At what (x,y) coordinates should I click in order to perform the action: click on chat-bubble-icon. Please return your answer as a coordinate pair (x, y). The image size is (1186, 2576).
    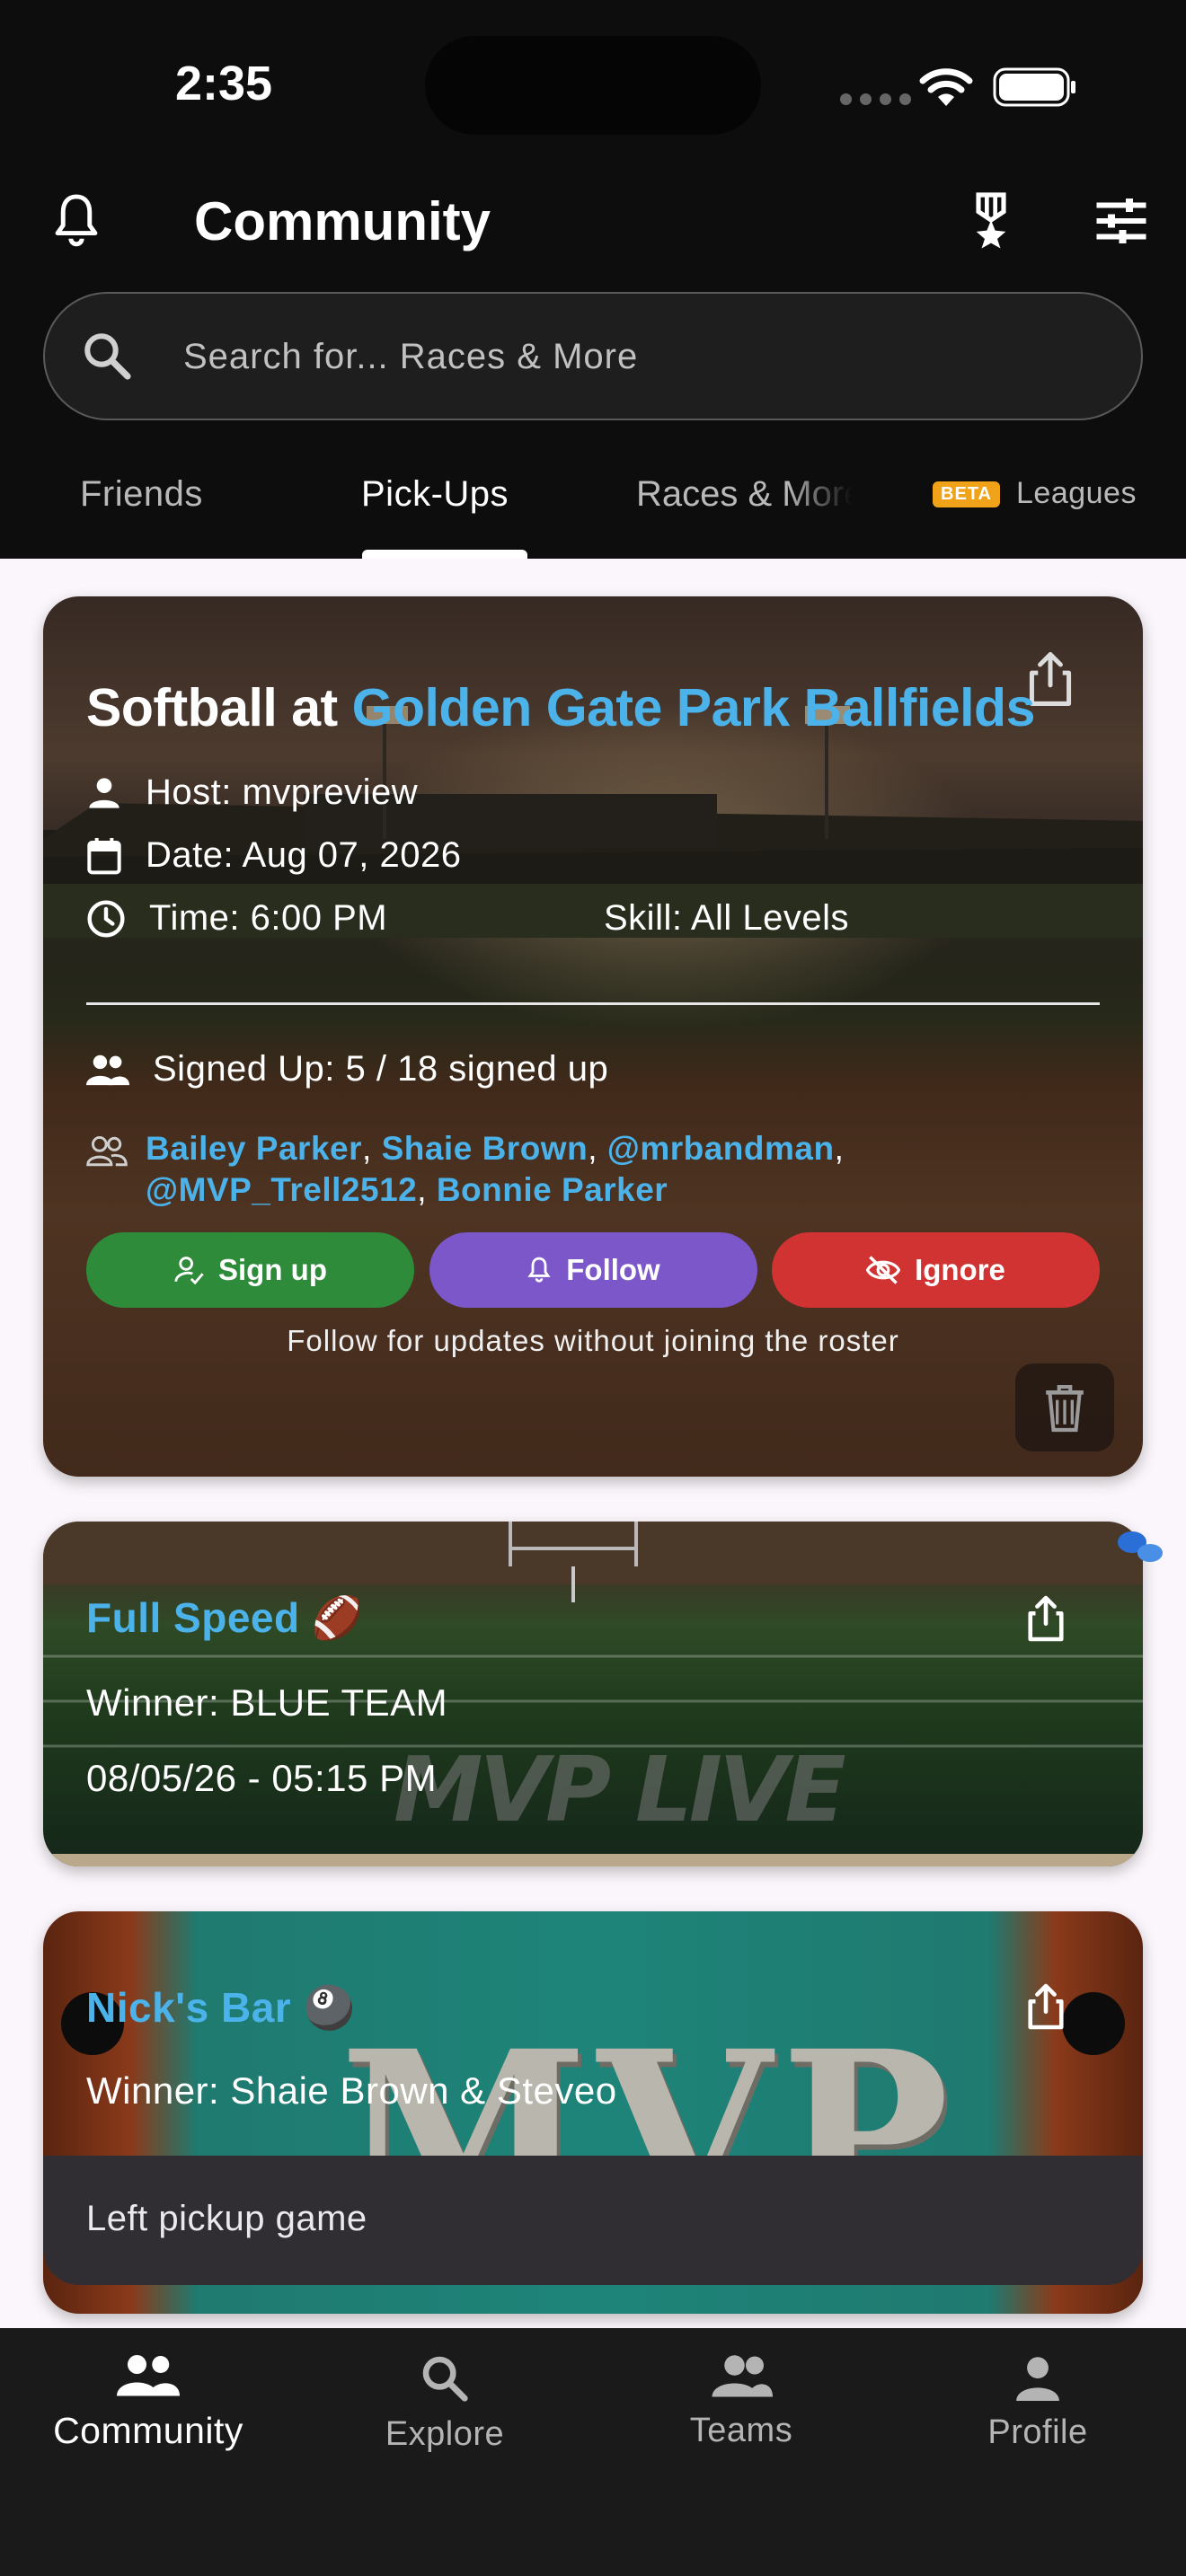
    Looking at the image, I should click on (1139, 1547).